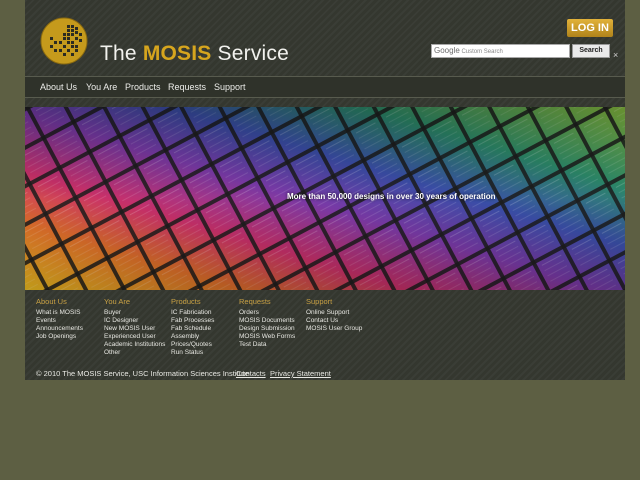  I want to click on footer-heading: Support, so click(334, 301).